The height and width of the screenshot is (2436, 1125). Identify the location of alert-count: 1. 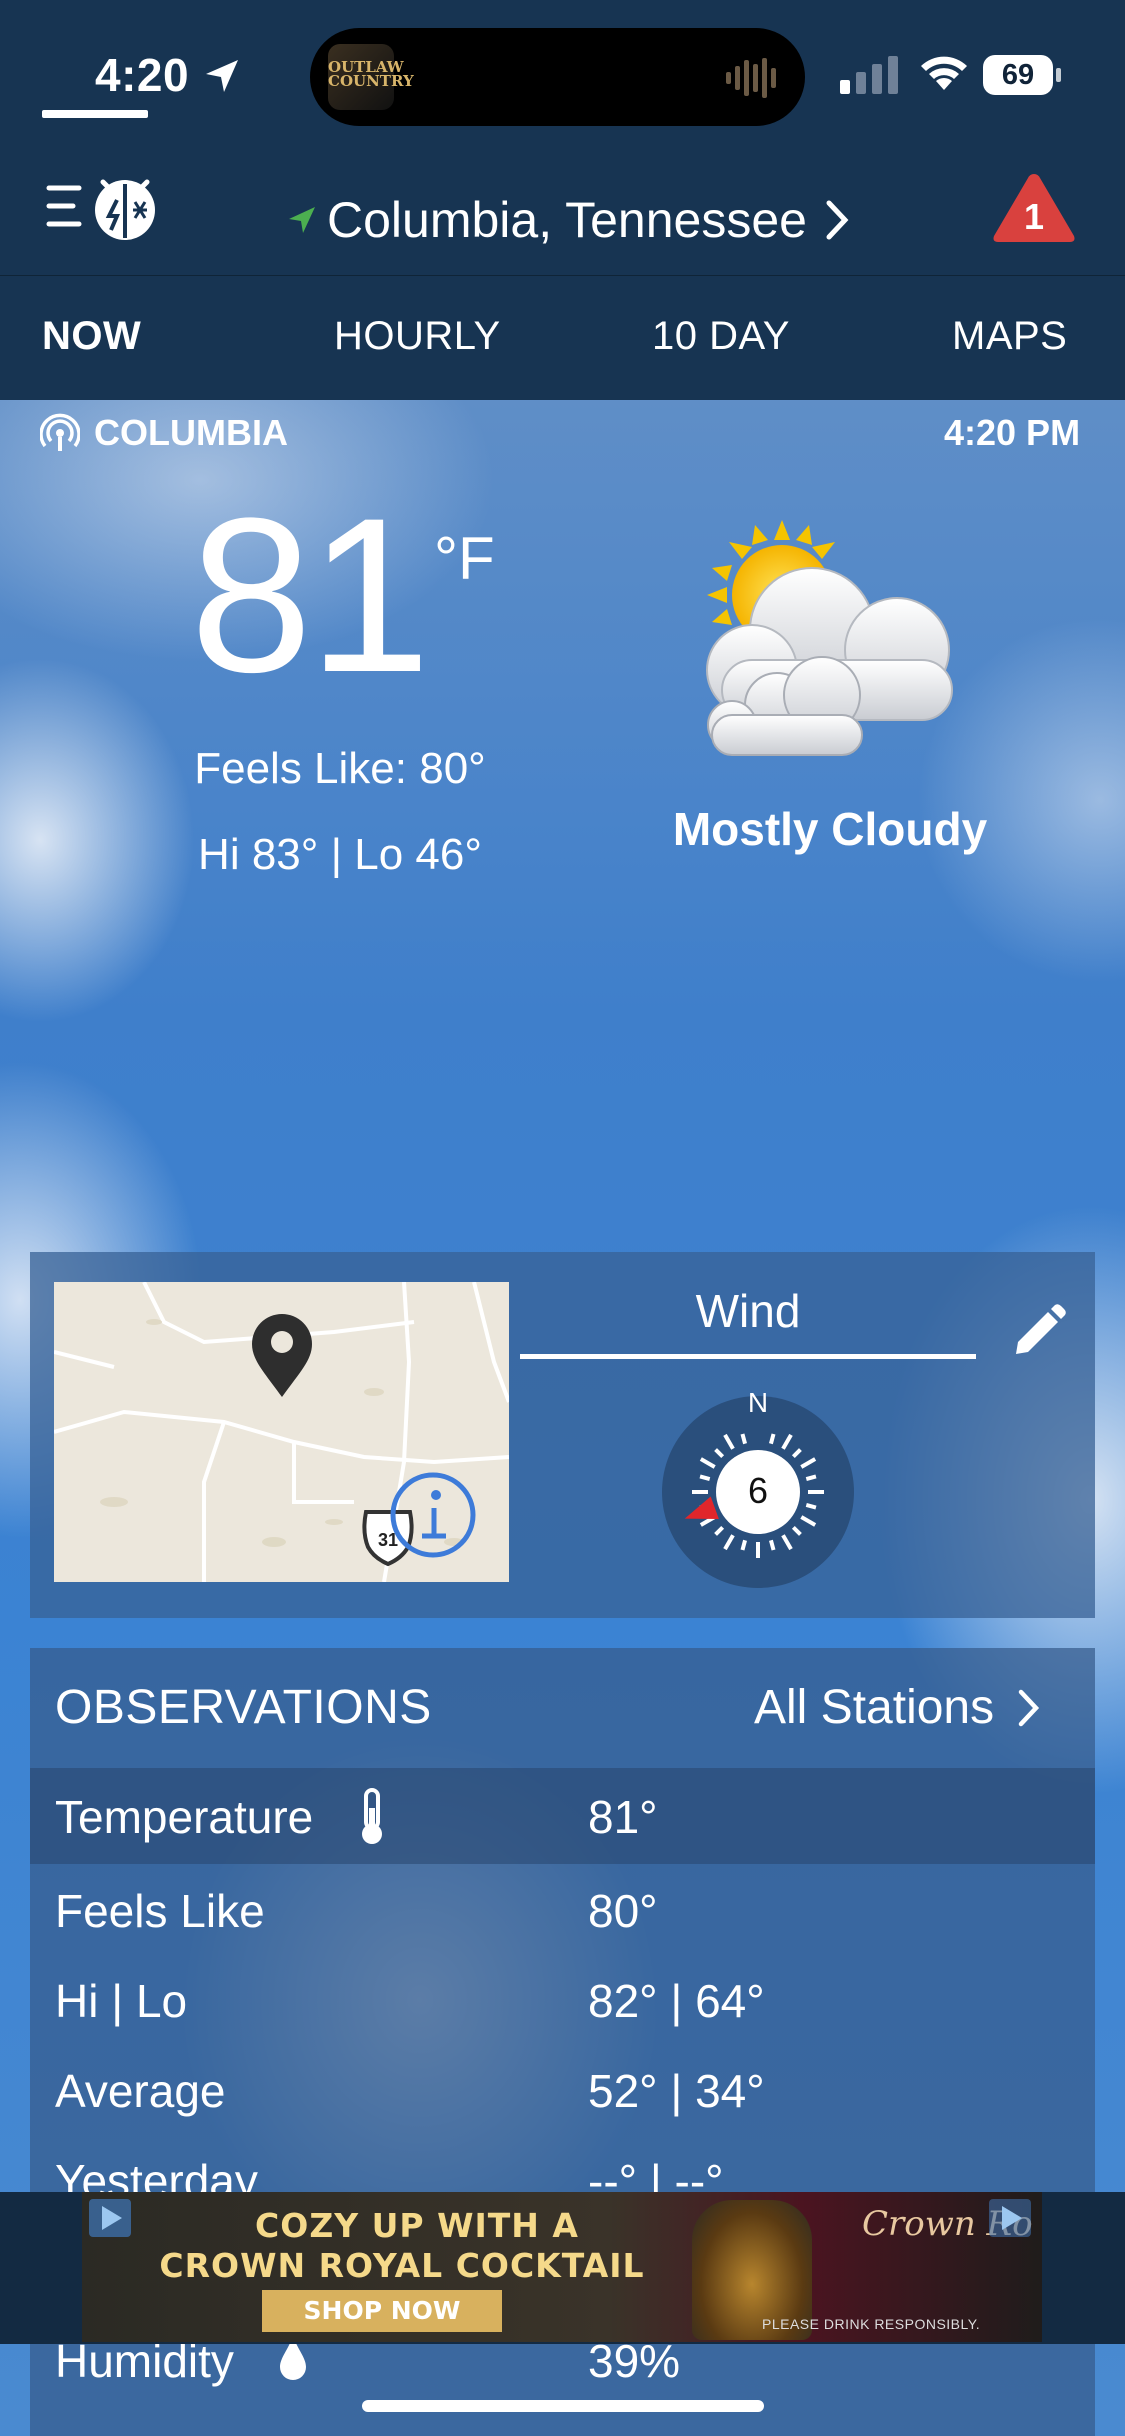
(1034, 216).